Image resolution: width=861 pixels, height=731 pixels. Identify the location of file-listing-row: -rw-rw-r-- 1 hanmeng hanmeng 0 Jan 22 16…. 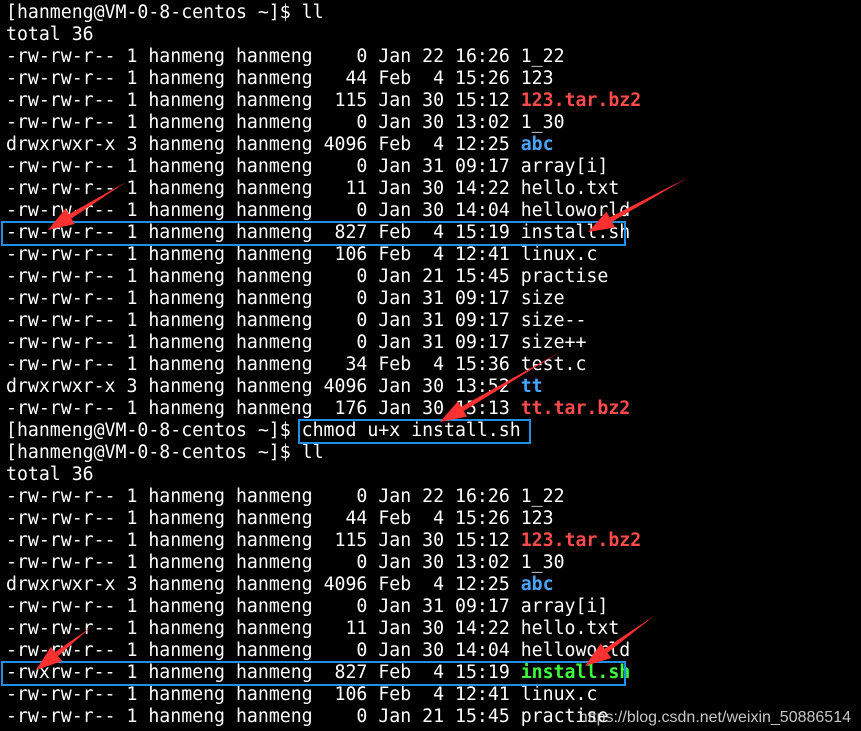
(433, 57).